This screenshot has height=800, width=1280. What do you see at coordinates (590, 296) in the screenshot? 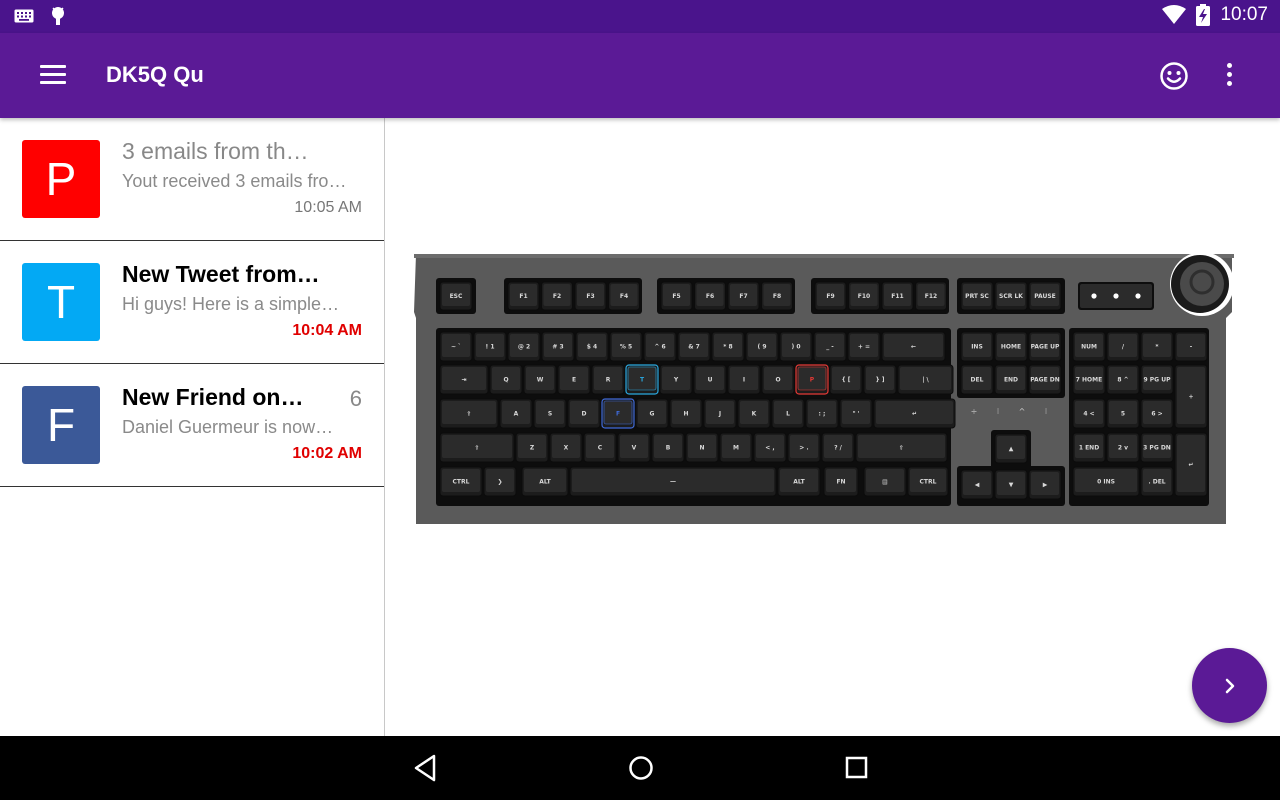
I see `svg-text: F3` at bounding box center [590, 296].